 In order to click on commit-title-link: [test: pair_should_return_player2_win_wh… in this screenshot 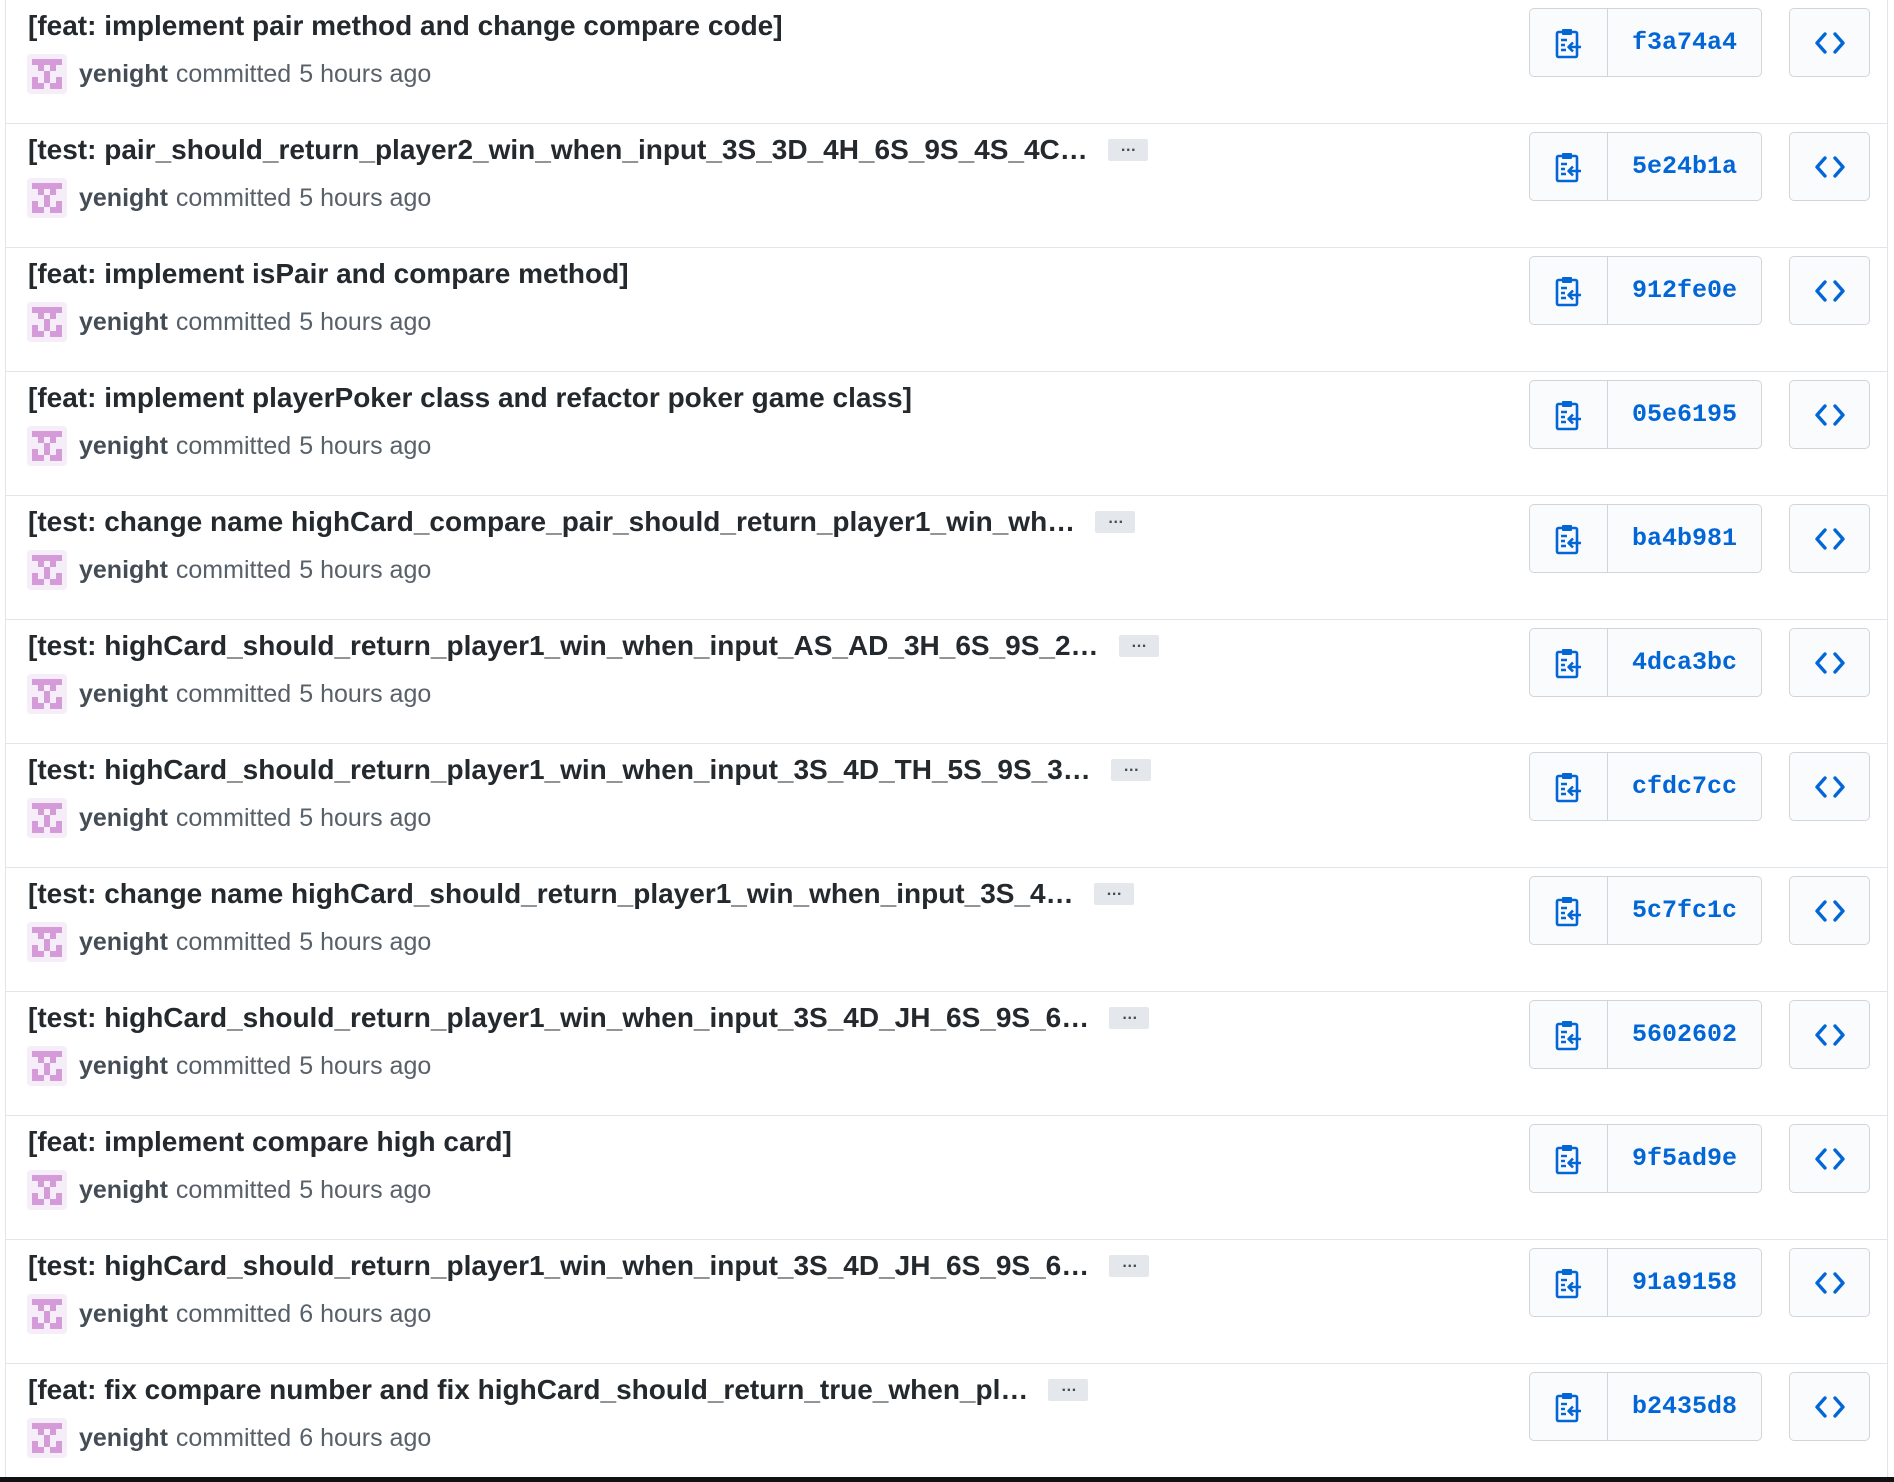, I will do `click(558, 150)`.